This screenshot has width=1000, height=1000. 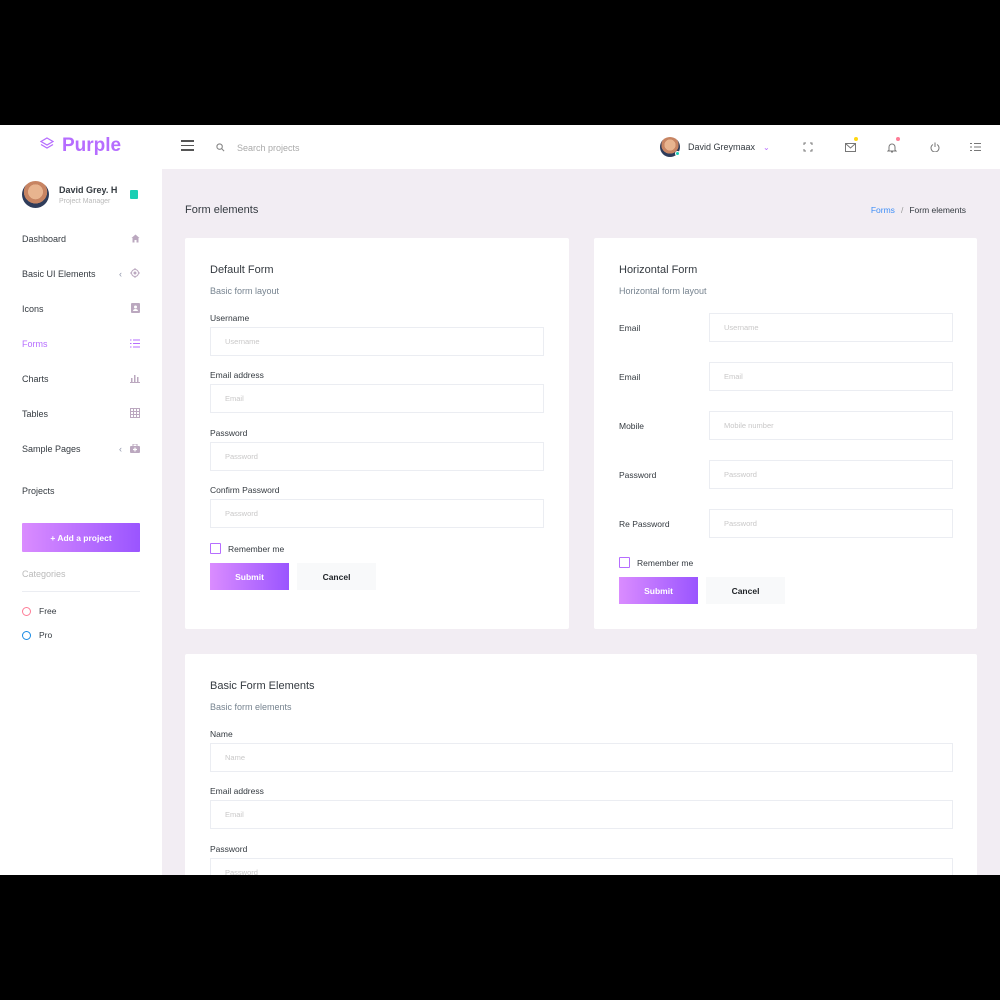 What do you see at coordinates (81, 344) in the screenshot?
I see `sidebar-item-forms: Forms` at bounding box center [81, 344].